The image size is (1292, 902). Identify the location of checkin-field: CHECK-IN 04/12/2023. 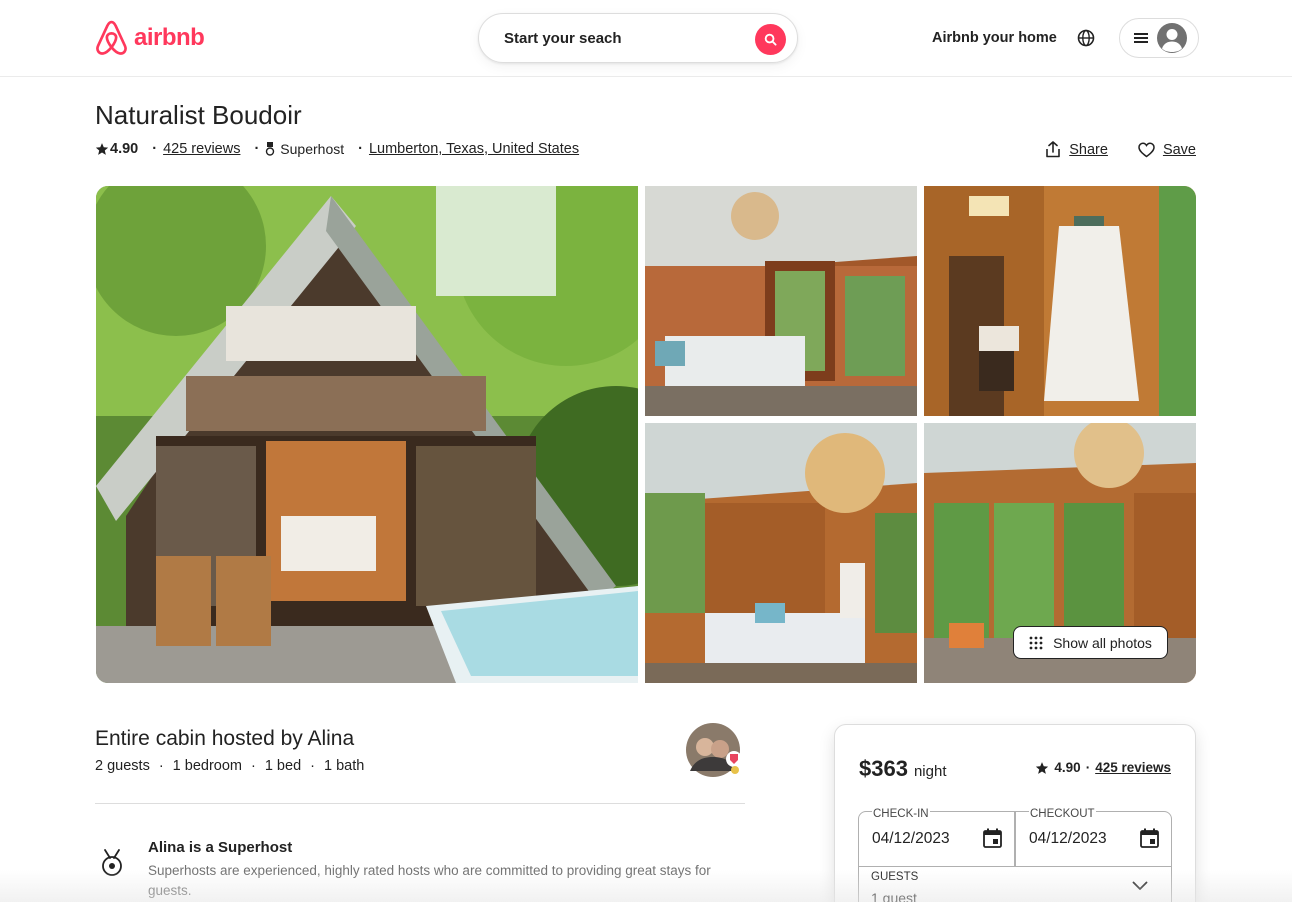
(936, 837).